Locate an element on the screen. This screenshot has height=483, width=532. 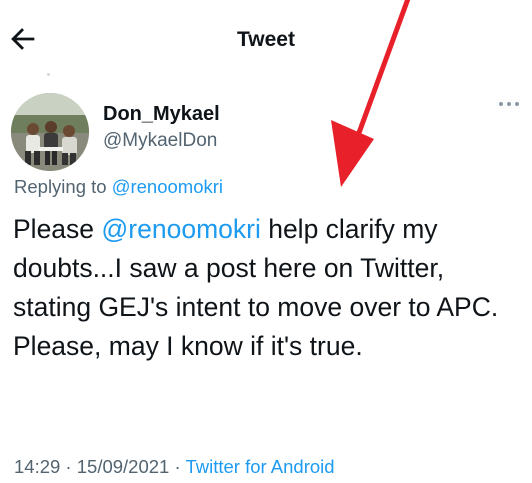
replying-to-label: Replying to is located at coordinates (63, 186).